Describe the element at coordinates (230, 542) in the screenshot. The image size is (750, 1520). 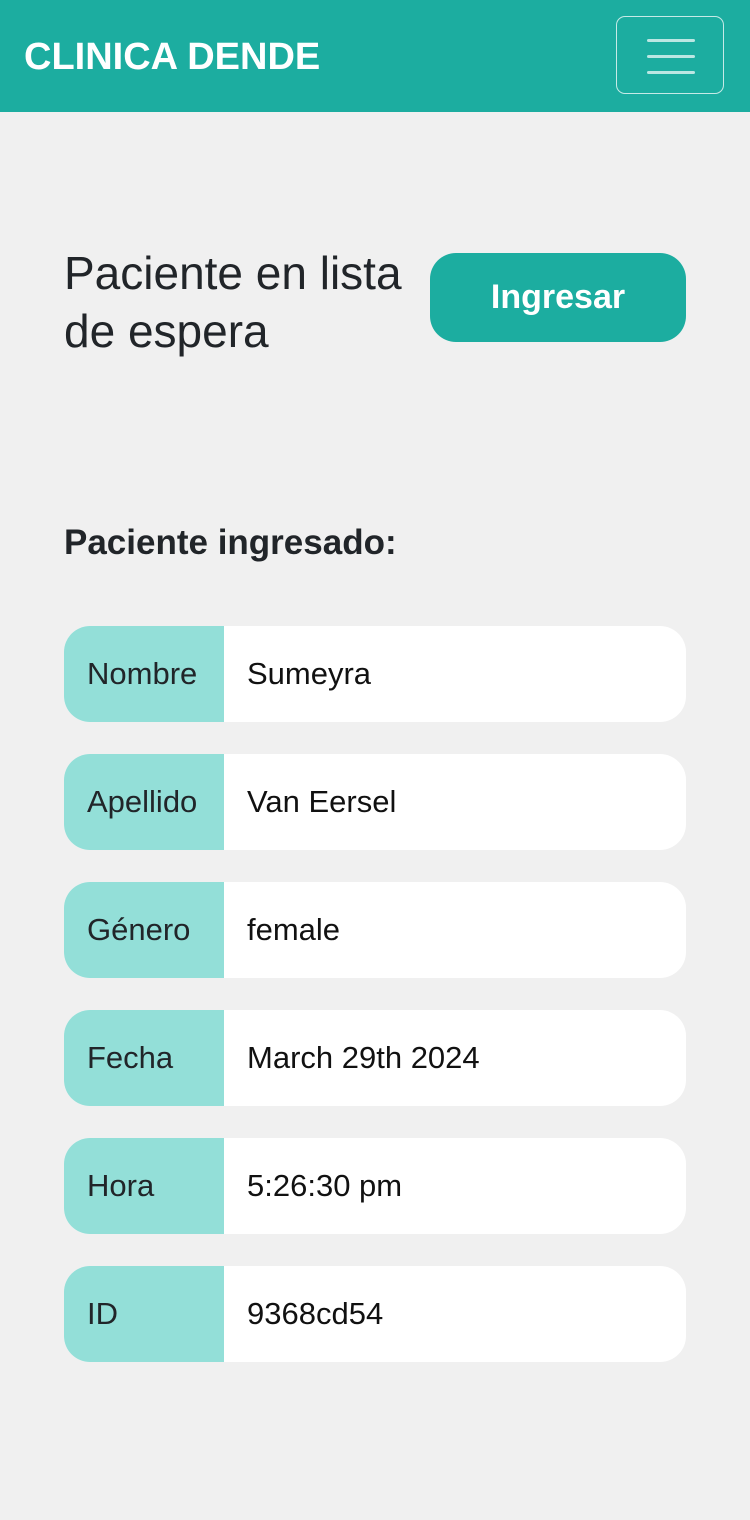
I see `admitted-patient-title: Paciente ingresado:` at that location.